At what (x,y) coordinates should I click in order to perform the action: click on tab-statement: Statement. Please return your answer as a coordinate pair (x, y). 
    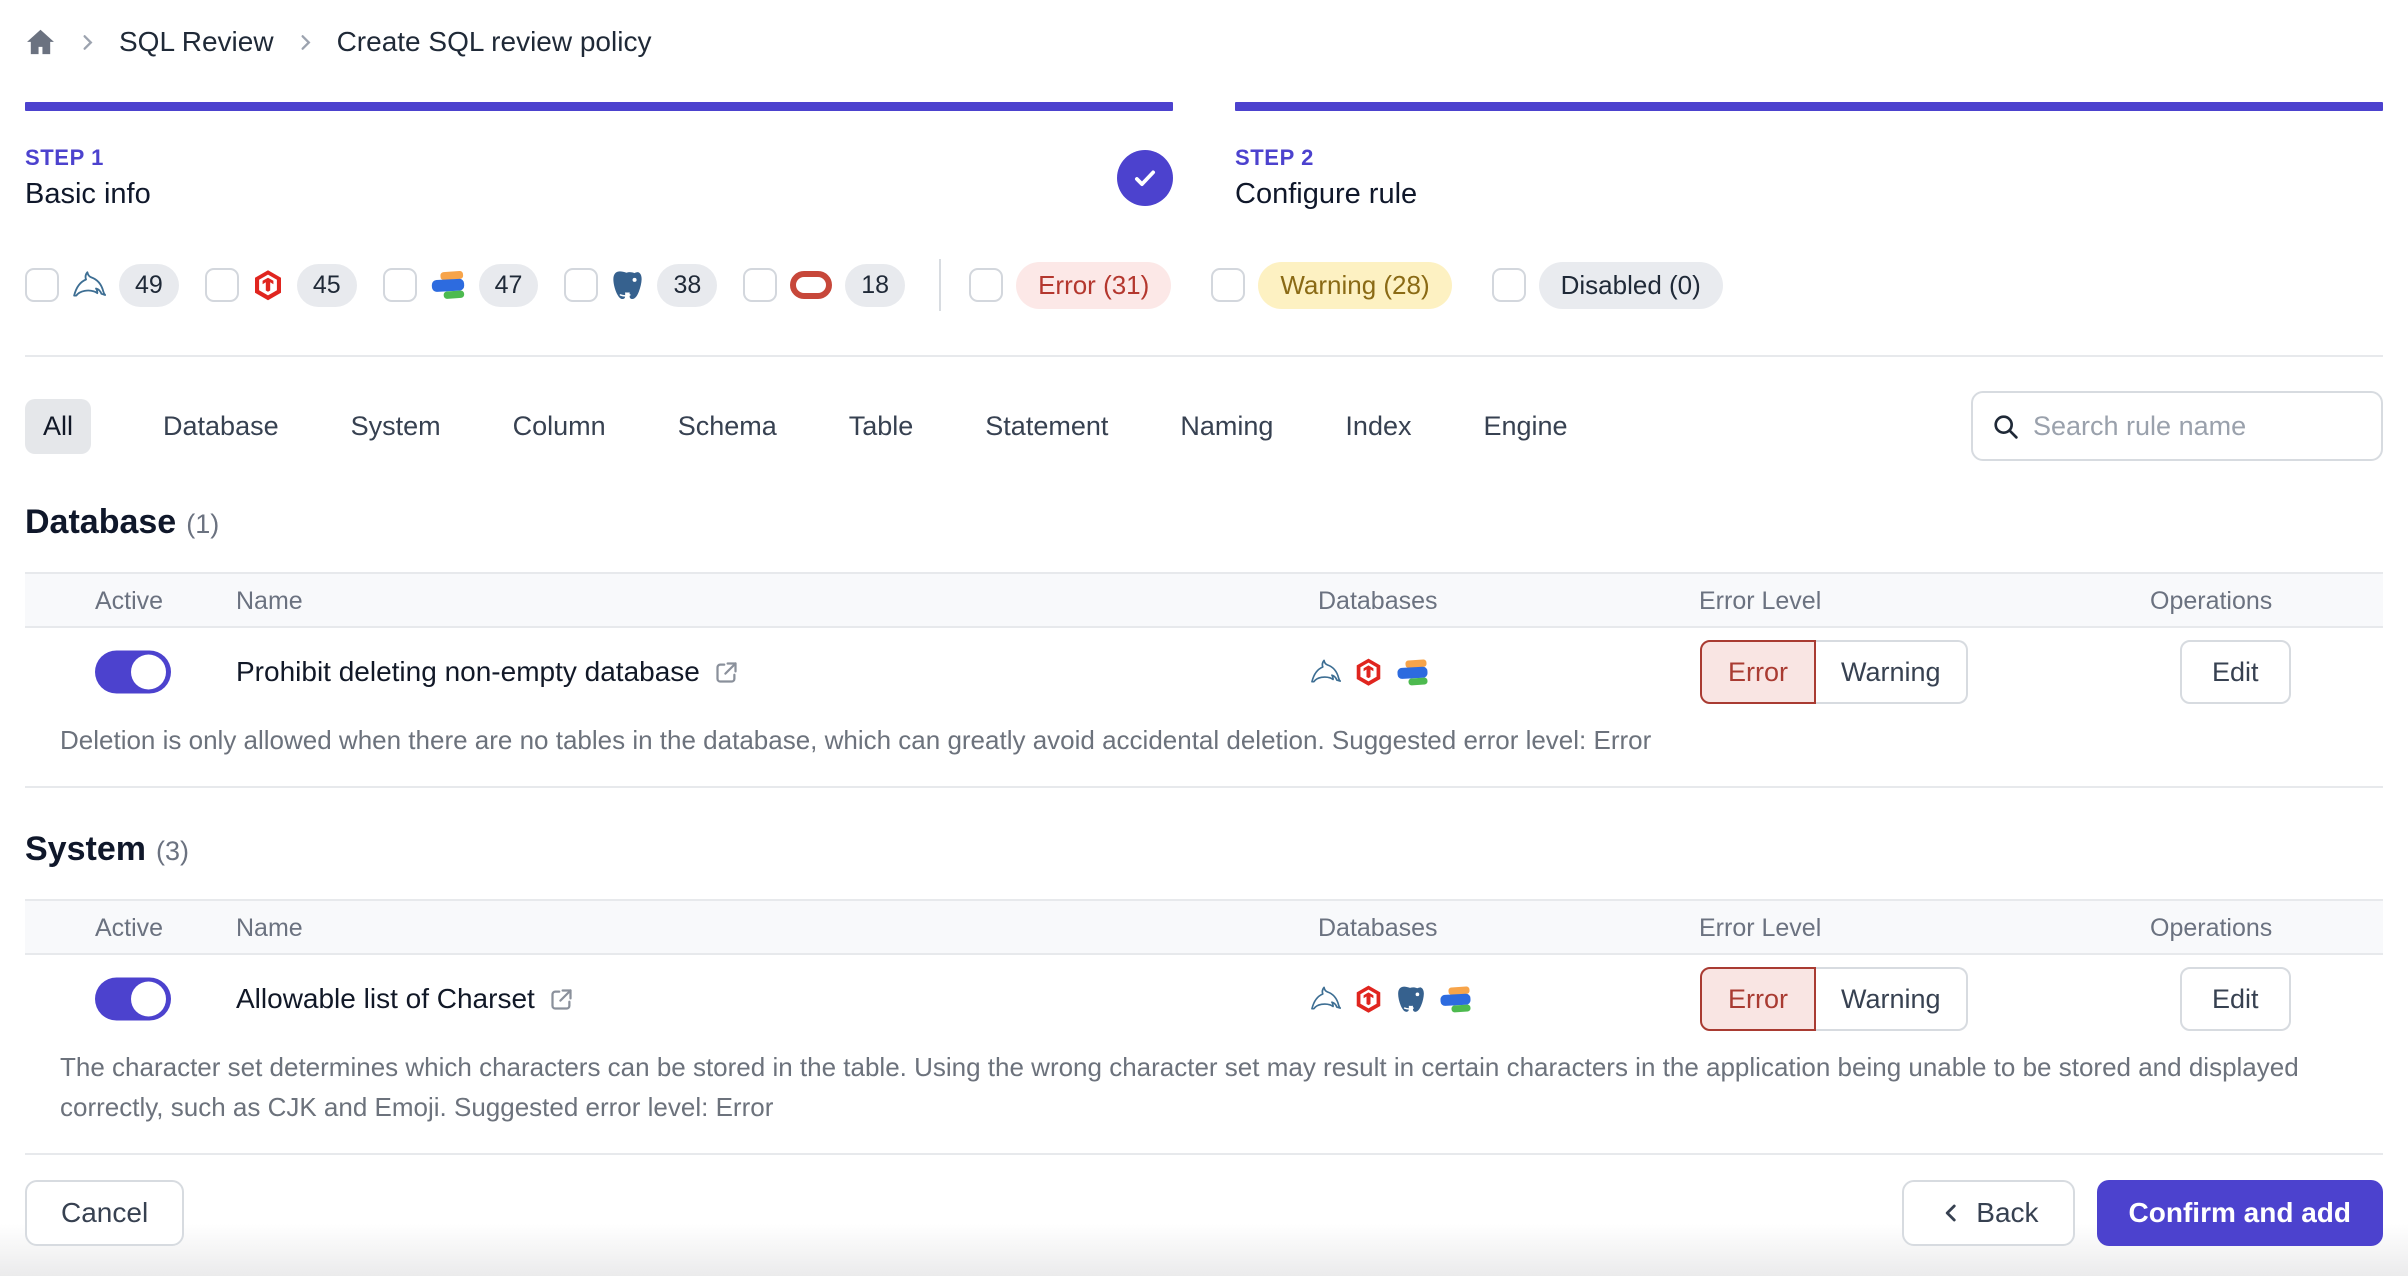
    Looking at the image, I should click on (1046, 426).